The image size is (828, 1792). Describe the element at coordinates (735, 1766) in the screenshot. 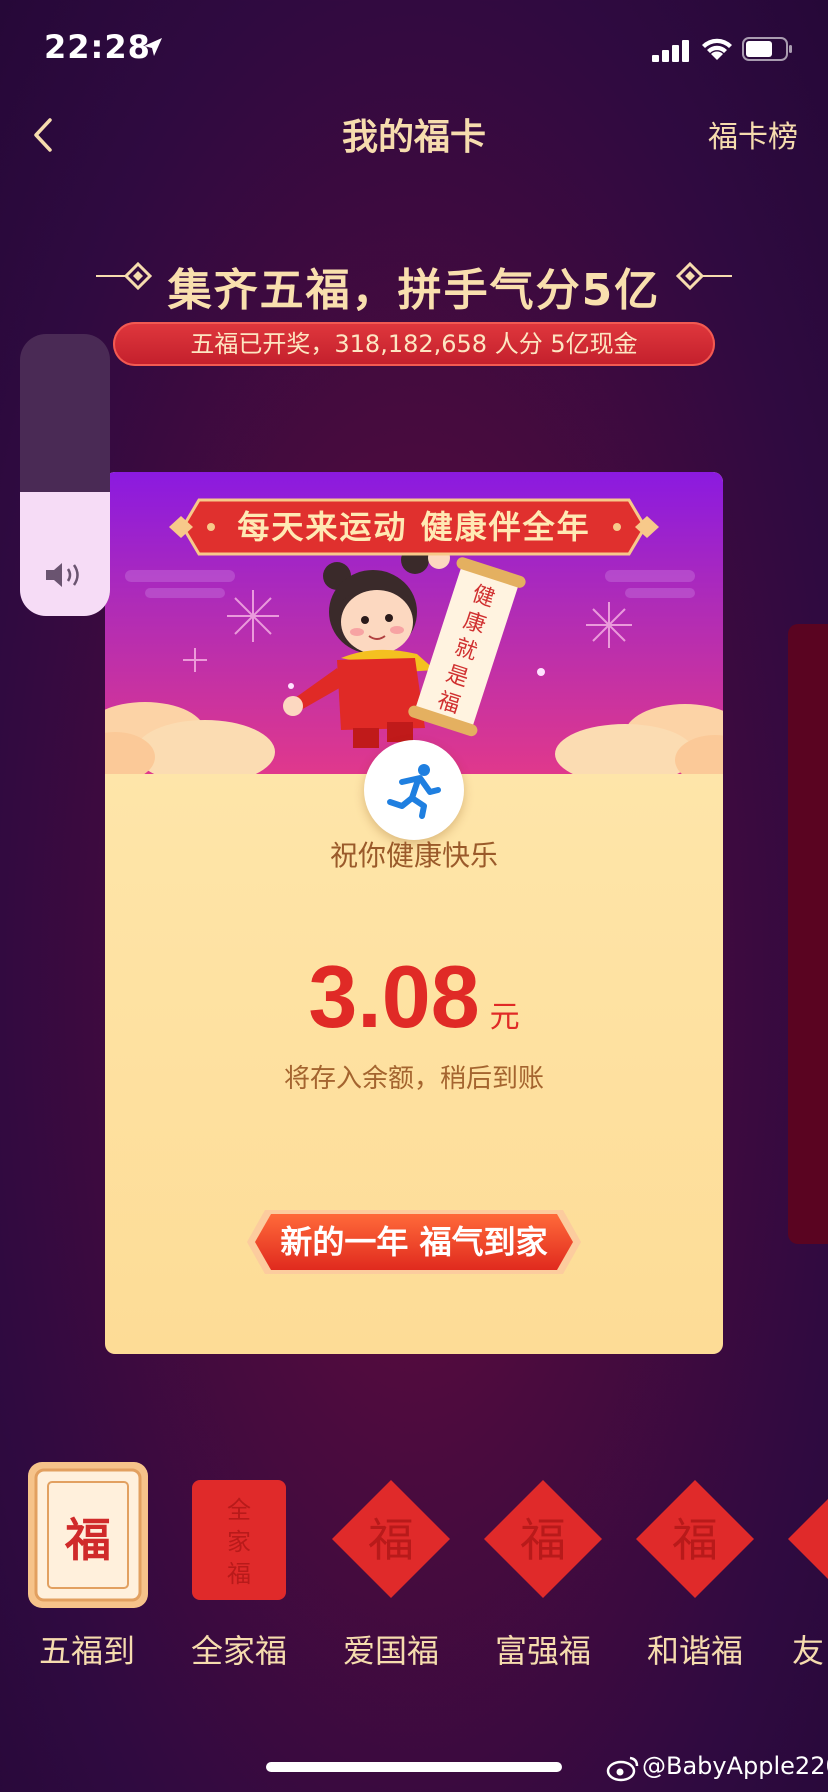

I see `watermark: @BabyApple220` at that location.